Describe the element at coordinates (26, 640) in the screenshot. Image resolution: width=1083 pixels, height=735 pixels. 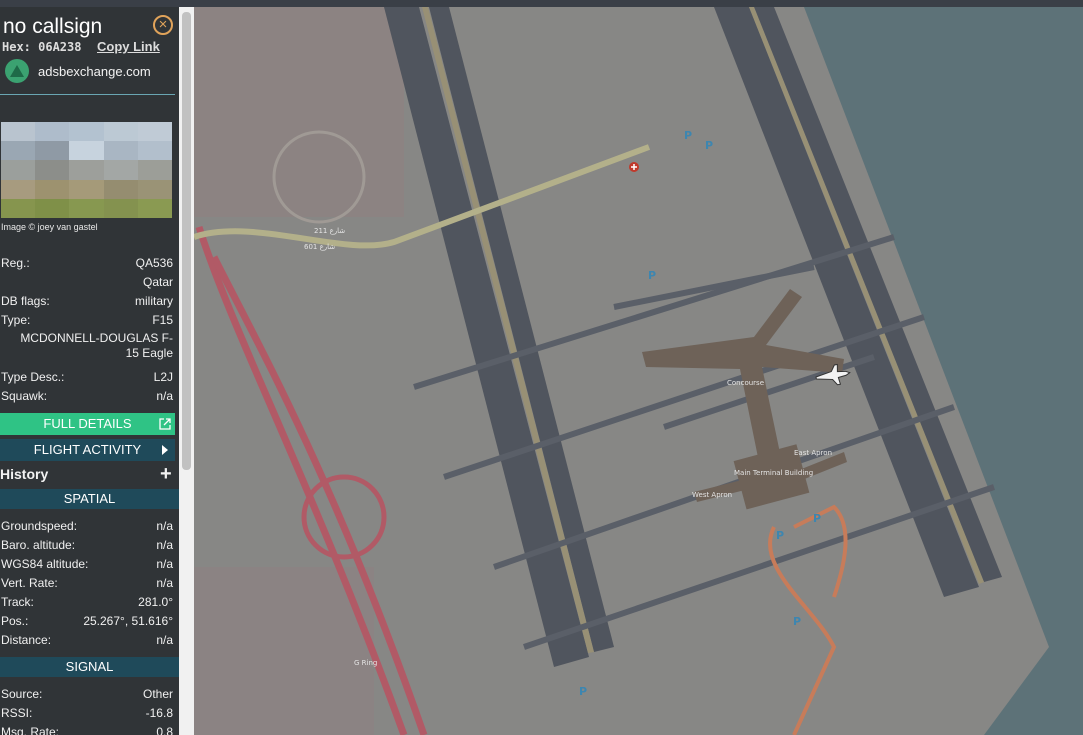
I see `distance-label: Distance:` at that location.